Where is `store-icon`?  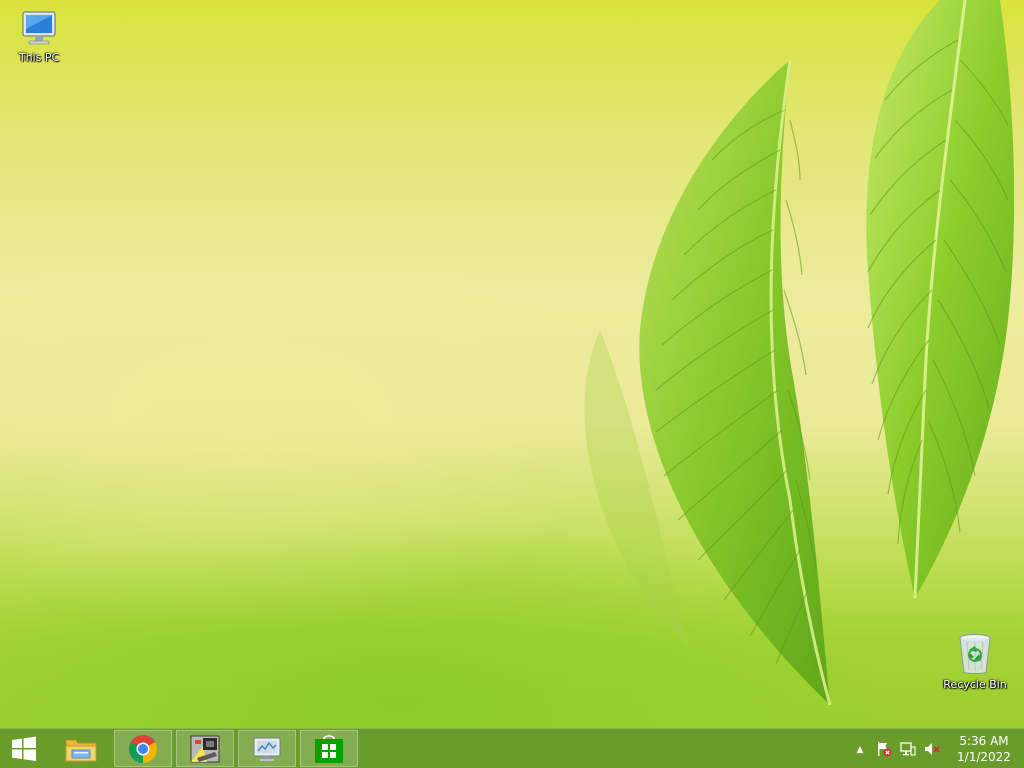 store-icon is located at coordinates (329, 748).